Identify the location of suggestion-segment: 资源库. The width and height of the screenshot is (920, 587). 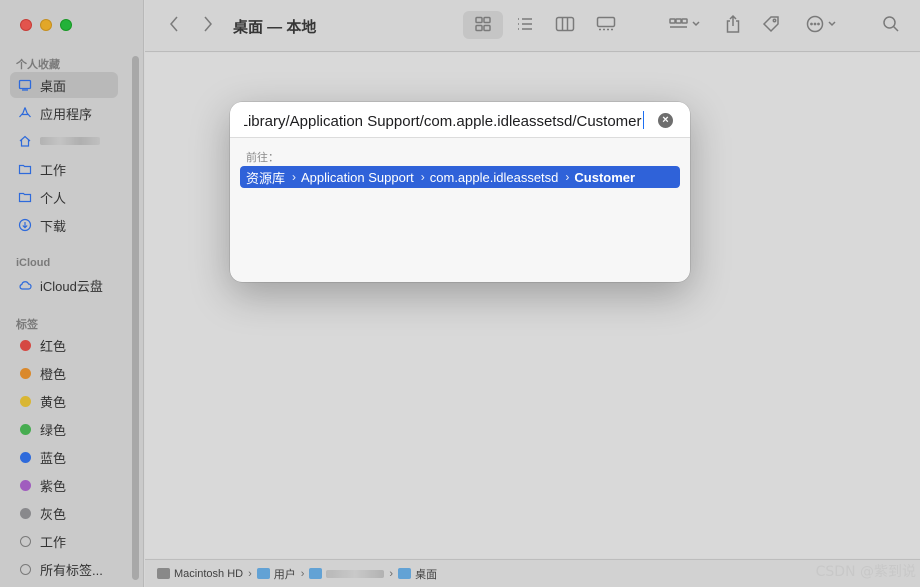
(266, 178).